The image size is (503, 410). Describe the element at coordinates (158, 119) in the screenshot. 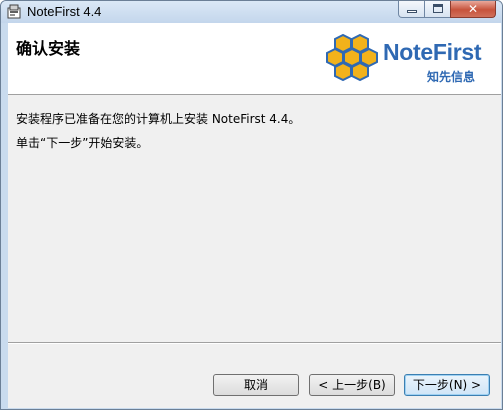

I see `ready-message: 安装程序已准备在您的计算机上安装 NoteFirst 4.4。` at that location.